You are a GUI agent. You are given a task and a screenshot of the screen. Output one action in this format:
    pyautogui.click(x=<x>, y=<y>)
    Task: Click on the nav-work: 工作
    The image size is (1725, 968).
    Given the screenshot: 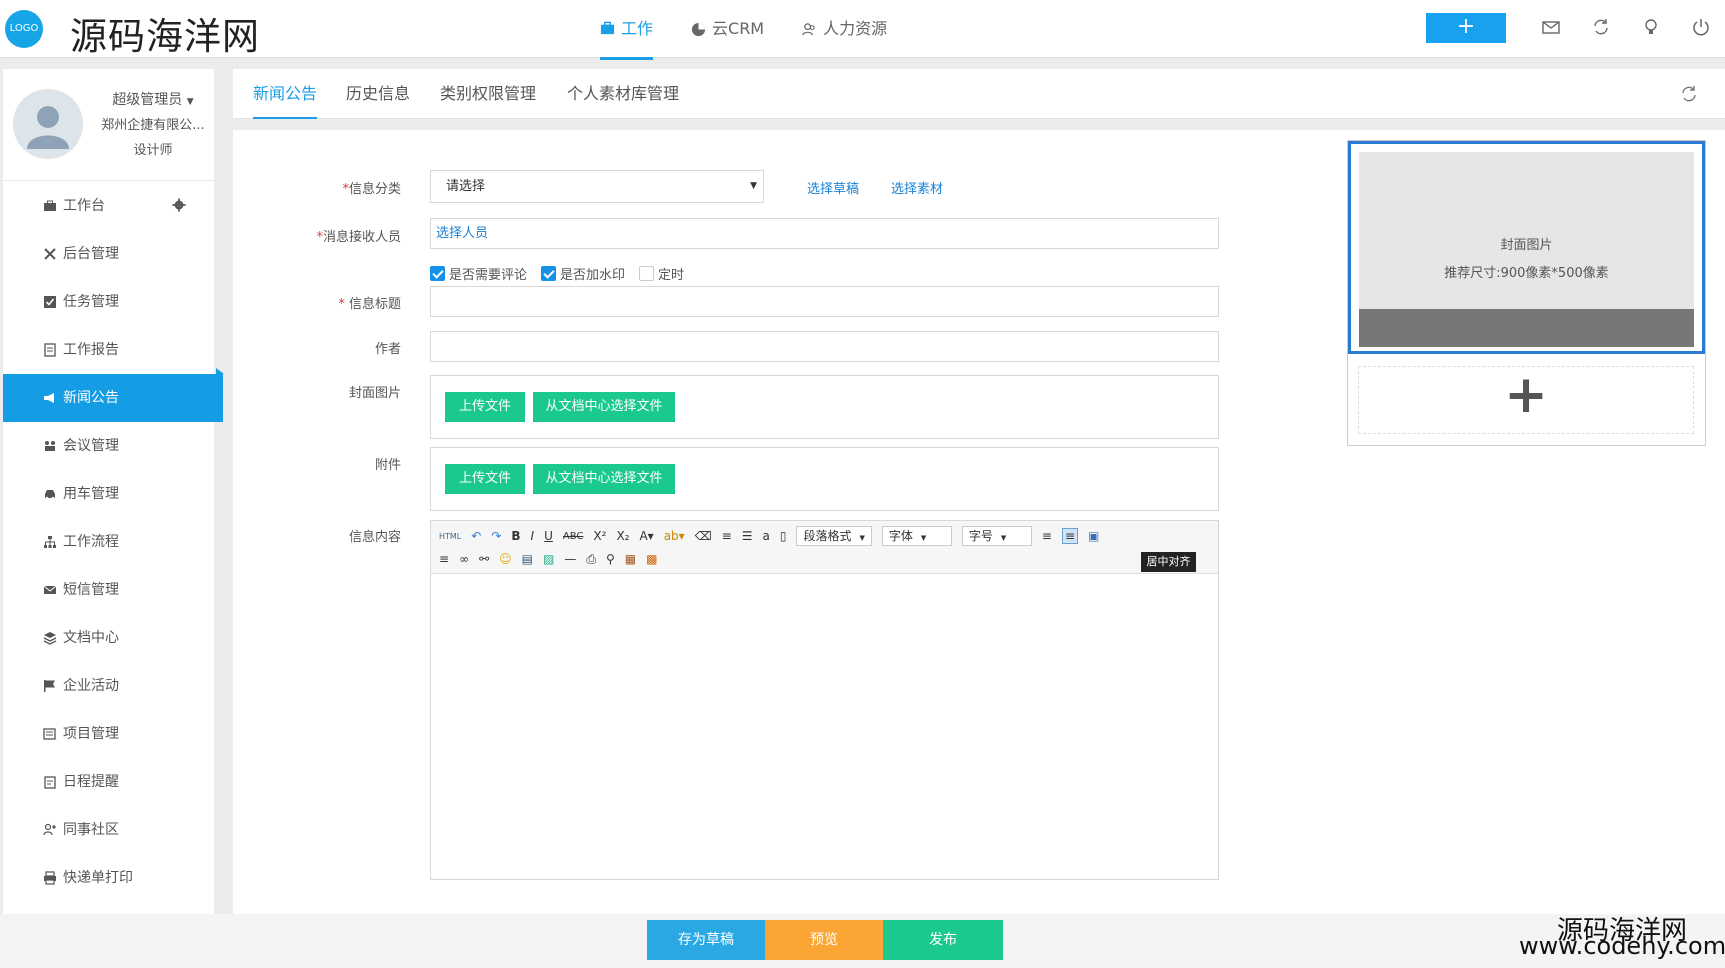 What is the action you would take?
    pyautogui.click(x=627, y=30)
    